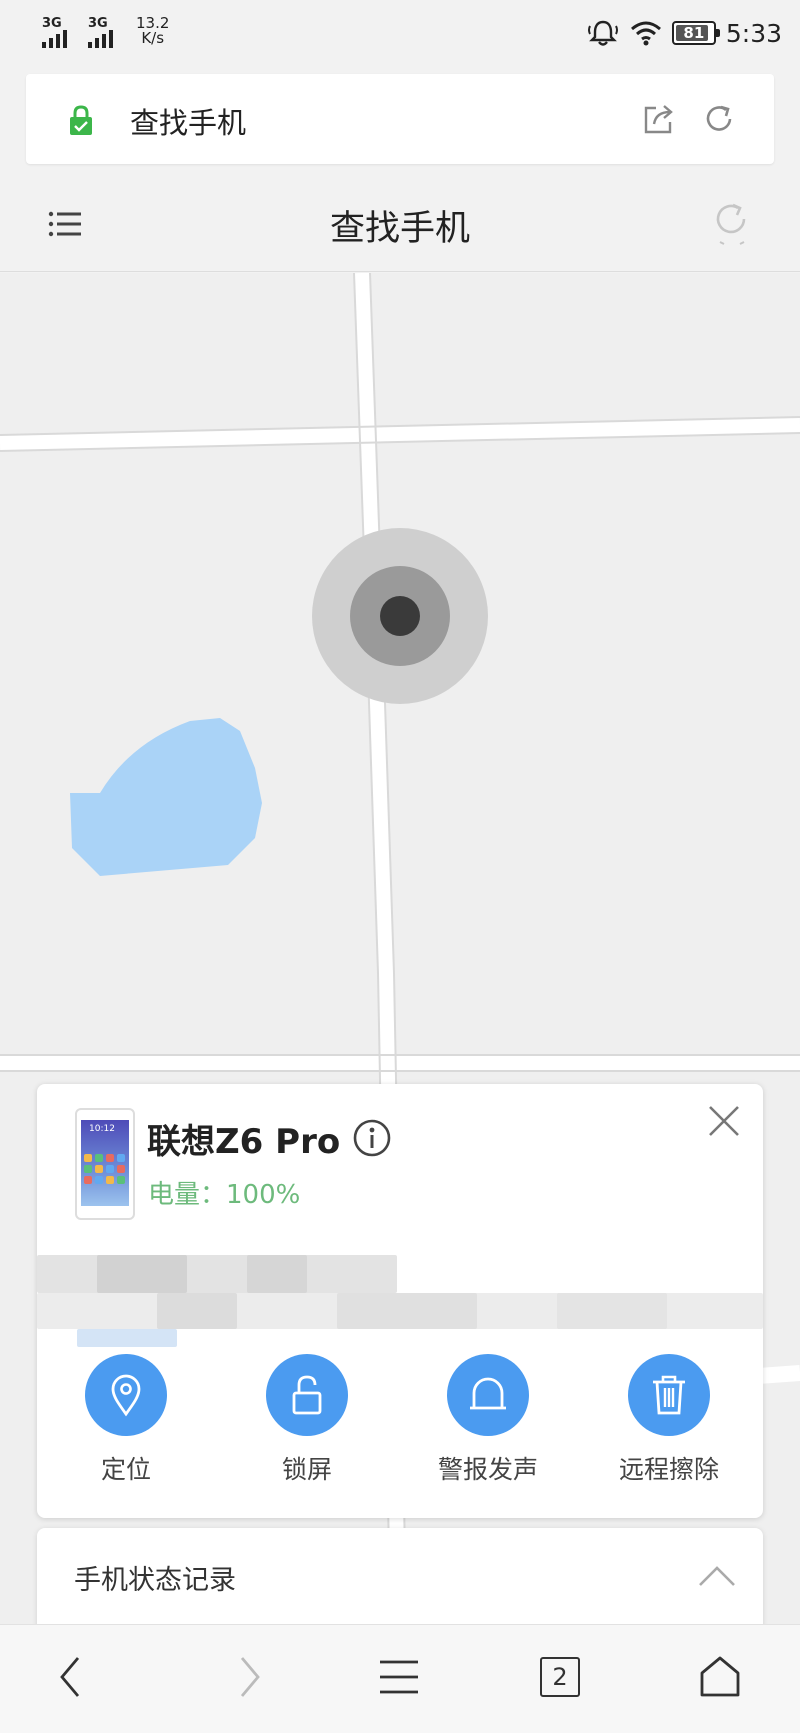 The image size is (800, 1733). Describe the element at coordinates (717, 1576) in the screenshot. I see `chevron-up-icon` at that location.